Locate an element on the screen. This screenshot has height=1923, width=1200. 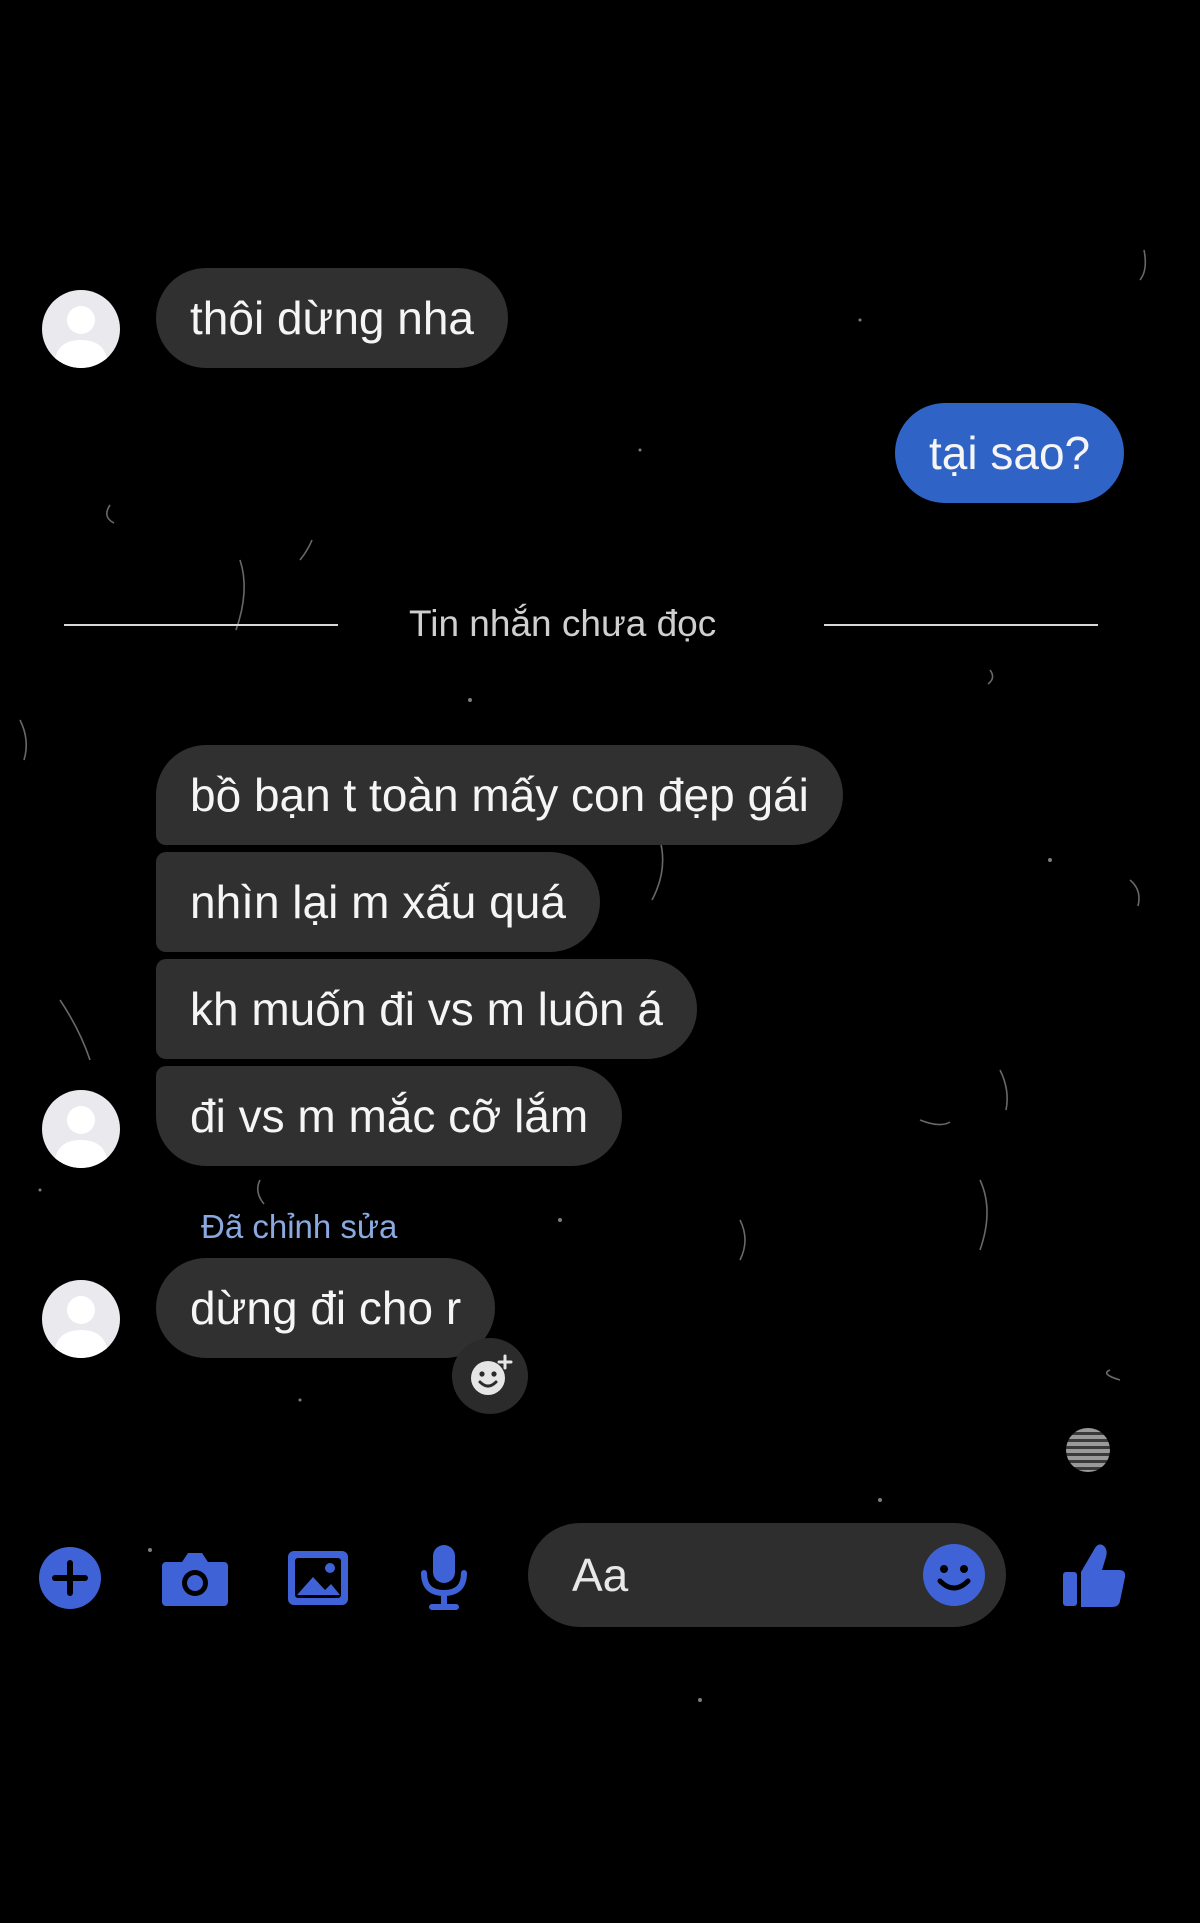
microphone-icon is located at coordinates (444, 1577).